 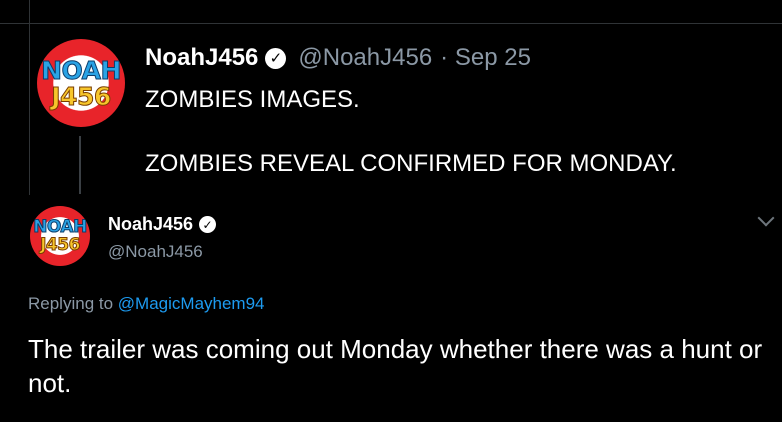 What do you see at coordinates (151, 224) in the screenshot?
I see `reply-author-name: NoahJ456` at bounding box center [151, 224].